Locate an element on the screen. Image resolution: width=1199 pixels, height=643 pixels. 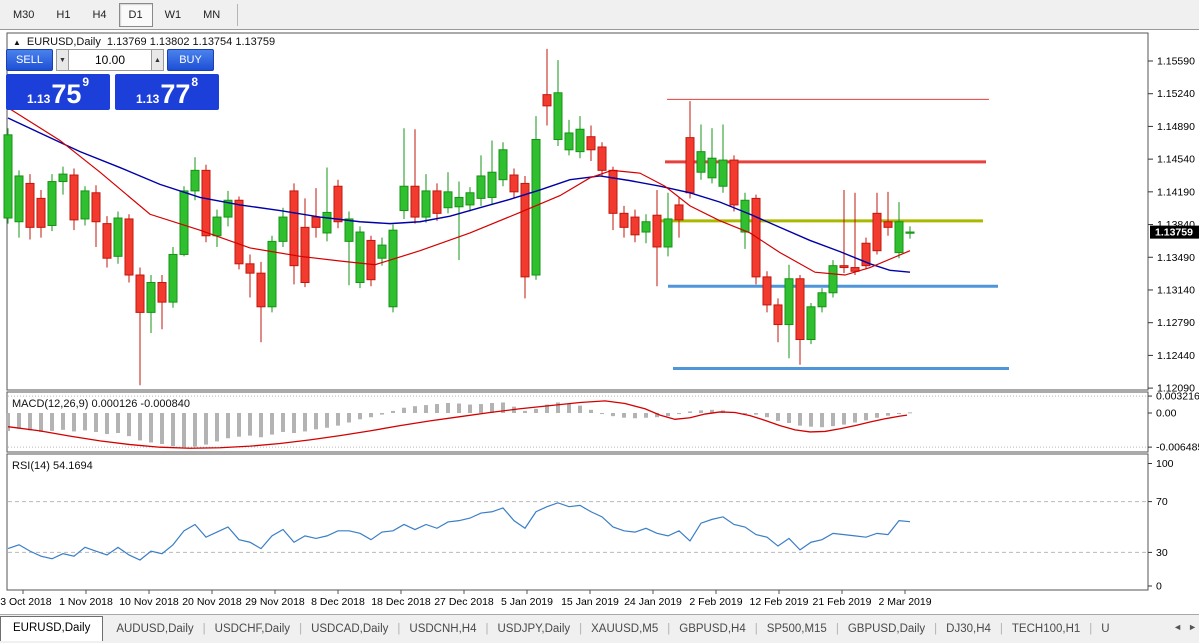
macd-label: MACD(12,26,9) 0.000126 -0.000840 is located at coordinates (101, 404).